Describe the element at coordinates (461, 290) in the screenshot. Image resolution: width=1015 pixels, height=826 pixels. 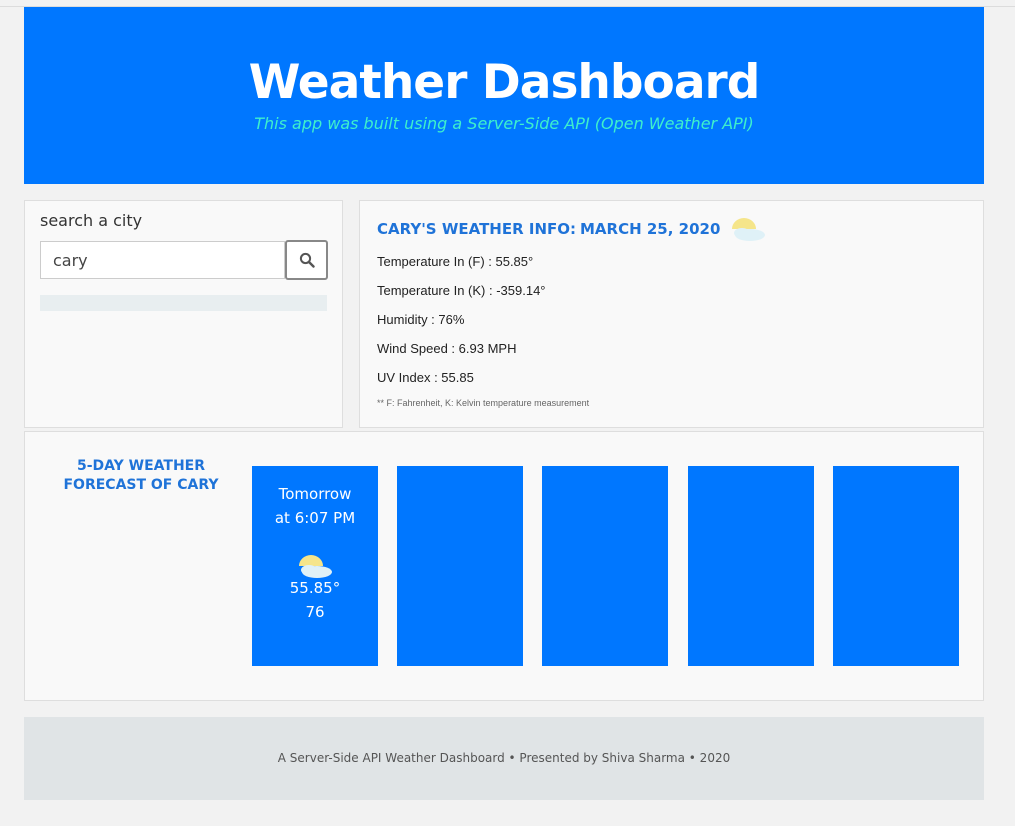
I see `temperature-k: Temperature In (K) : -359.14°` at that location.